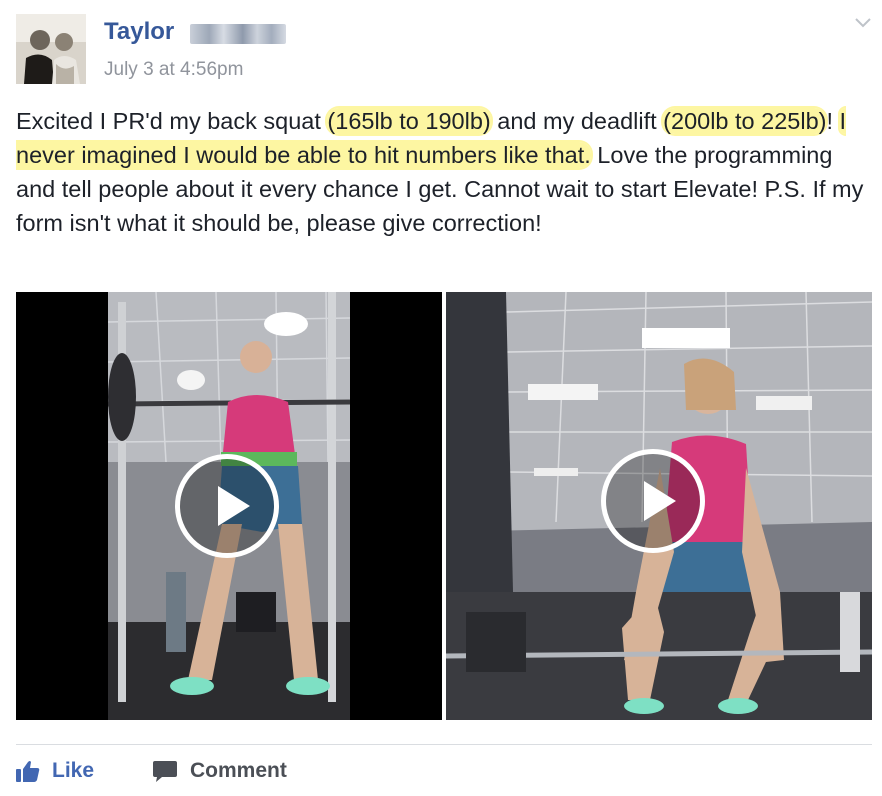 This screenshot has width=882, height=796. What do you see at coordinates (444, 744) in the screenshot?
I see `actions-divider` at bounding box center [444, 744].